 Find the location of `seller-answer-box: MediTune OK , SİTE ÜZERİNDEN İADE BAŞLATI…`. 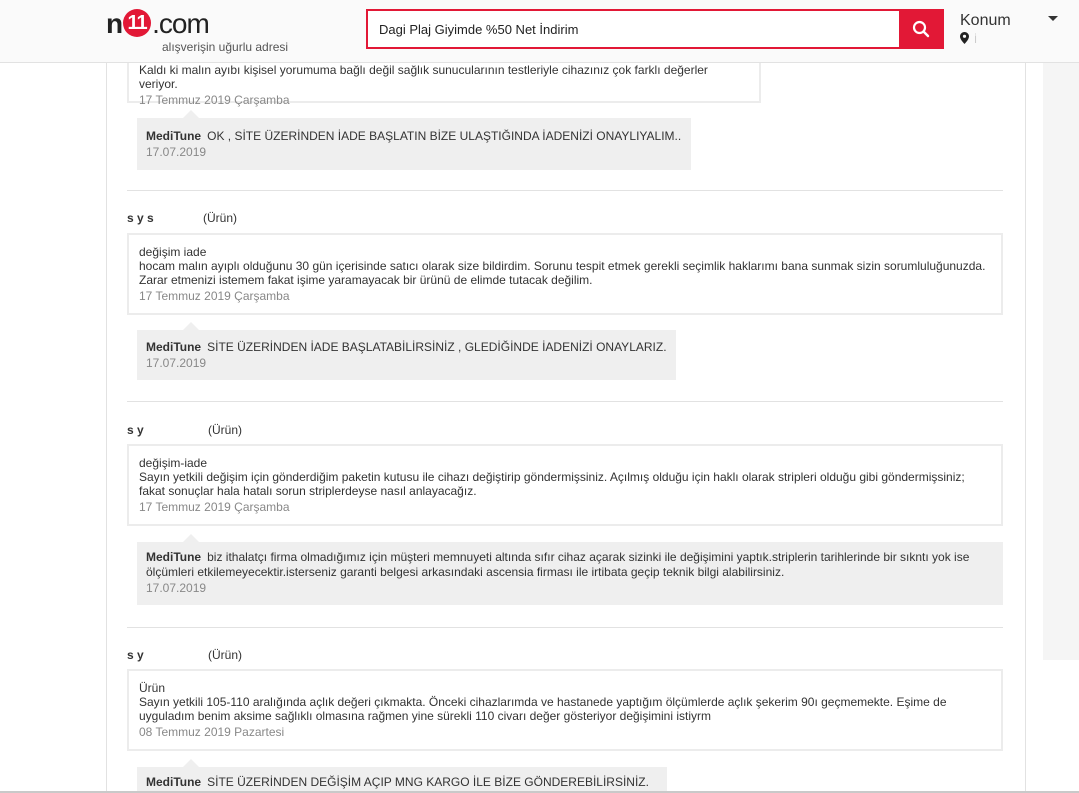

seller-answer-box: MediTune OK , SİTE ÜZERİNDEN İADE BAŞLATI… is located at coordinates (414, 140).